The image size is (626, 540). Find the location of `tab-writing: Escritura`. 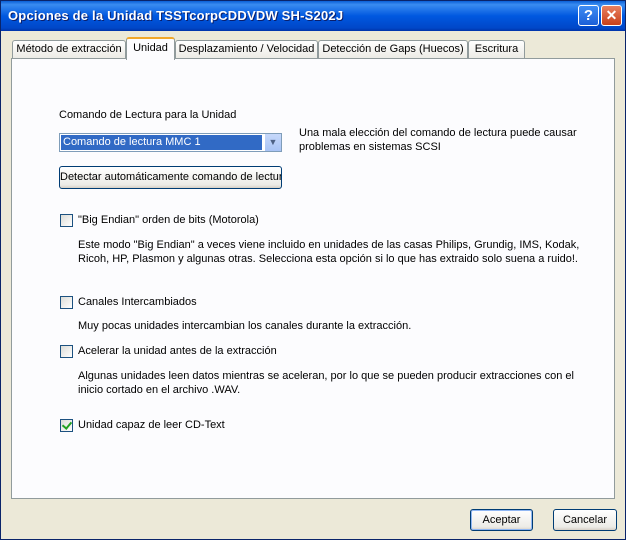

tab-writing: Escritura is located at coordinates (496, 49).